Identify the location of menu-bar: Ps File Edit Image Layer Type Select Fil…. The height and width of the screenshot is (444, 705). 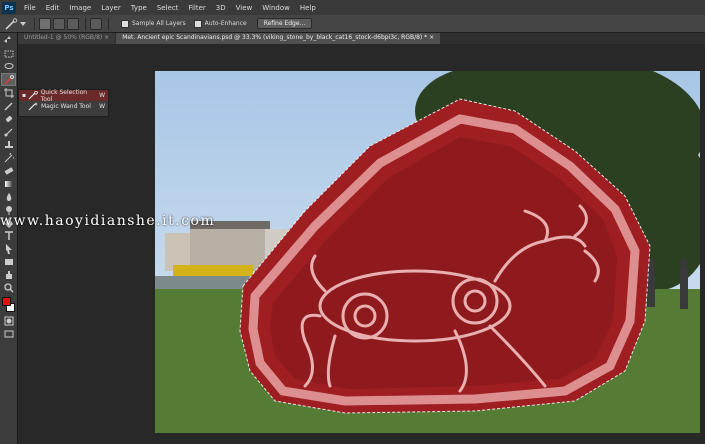
(352, 7).